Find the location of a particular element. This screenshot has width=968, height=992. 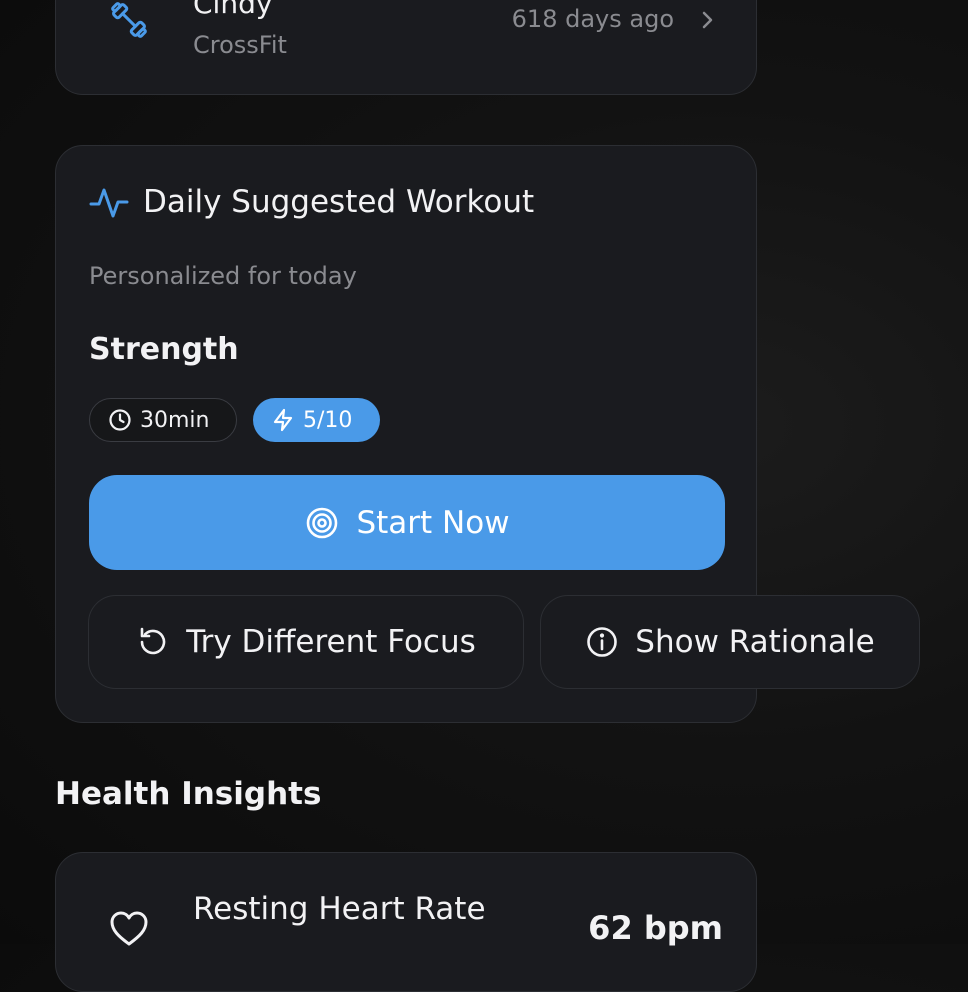

intensity-value: 5/10 is located at coordinates (328, 420).